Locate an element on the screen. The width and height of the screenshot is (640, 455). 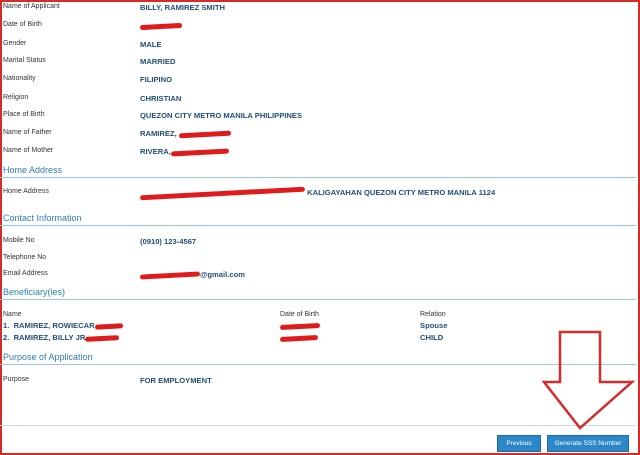
nationality-value: FILIPINO is located at coordinates (156, 79).